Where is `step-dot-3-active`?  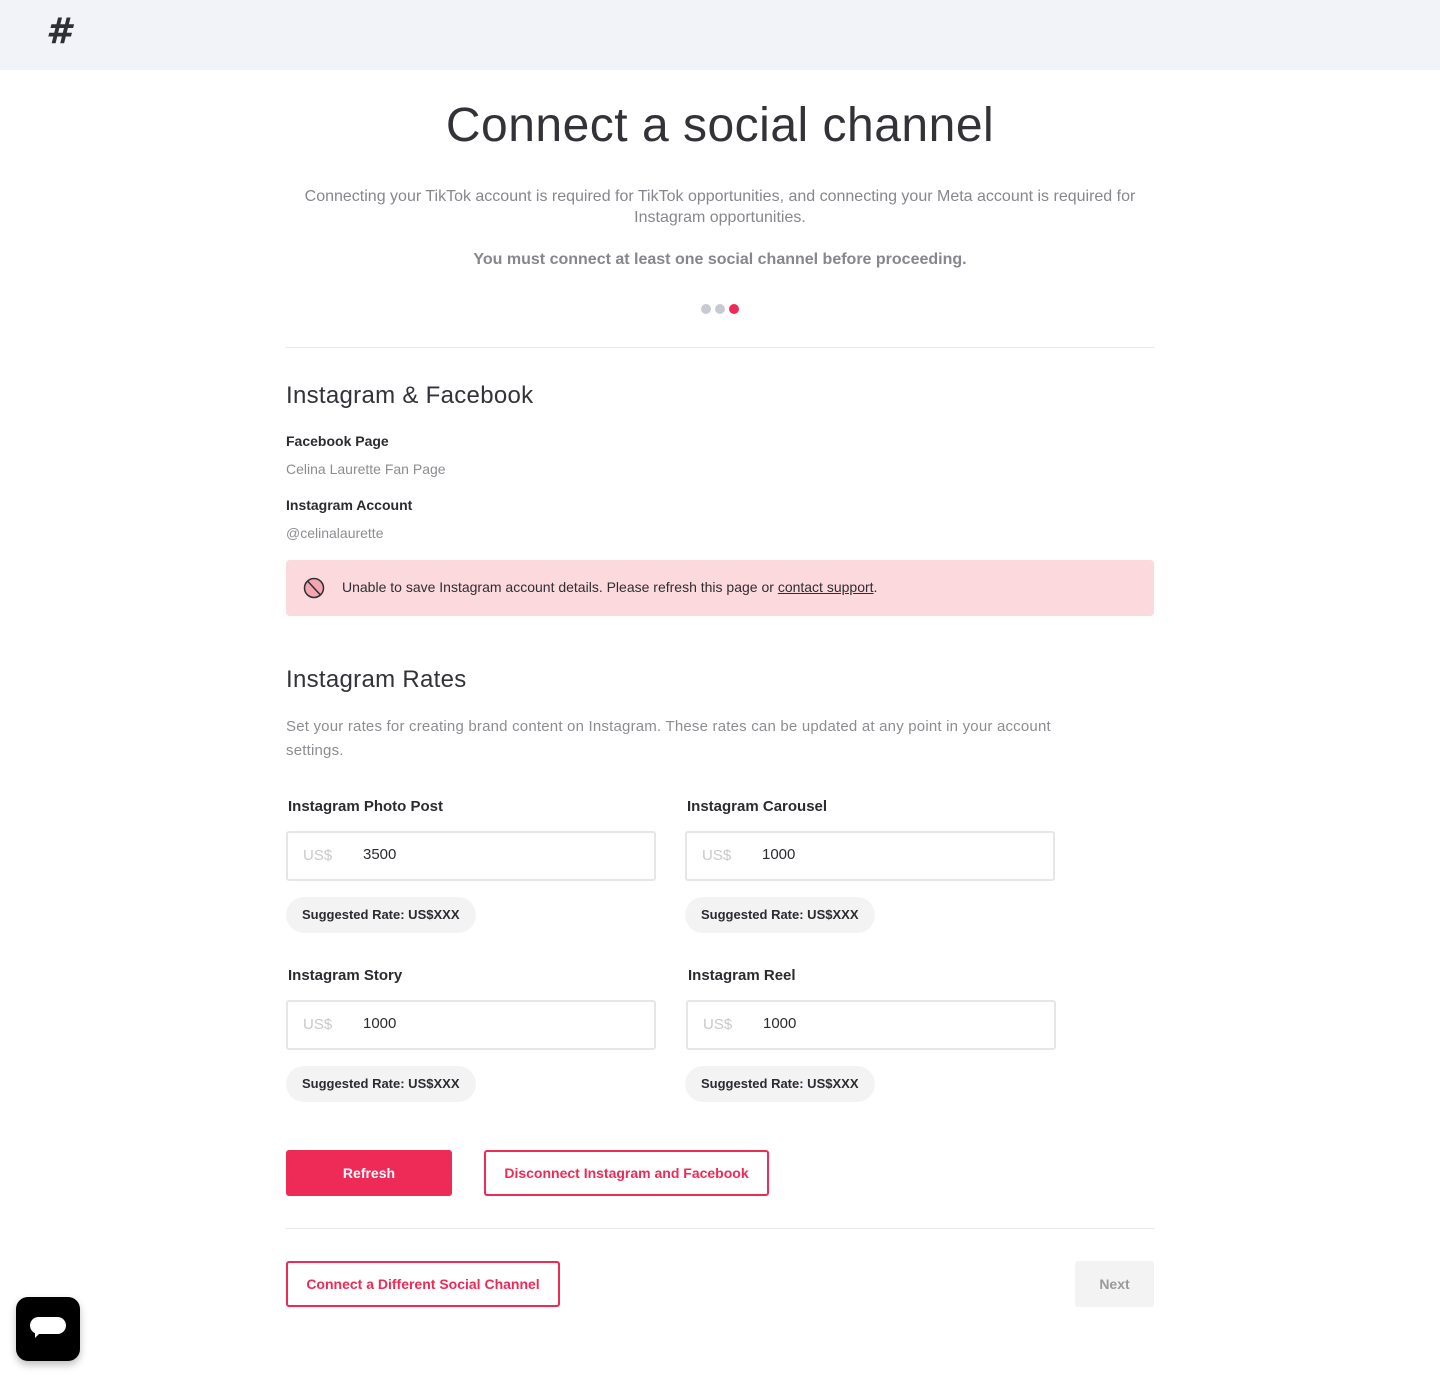
step-dot-3-active is located at coordinates (734, 309).